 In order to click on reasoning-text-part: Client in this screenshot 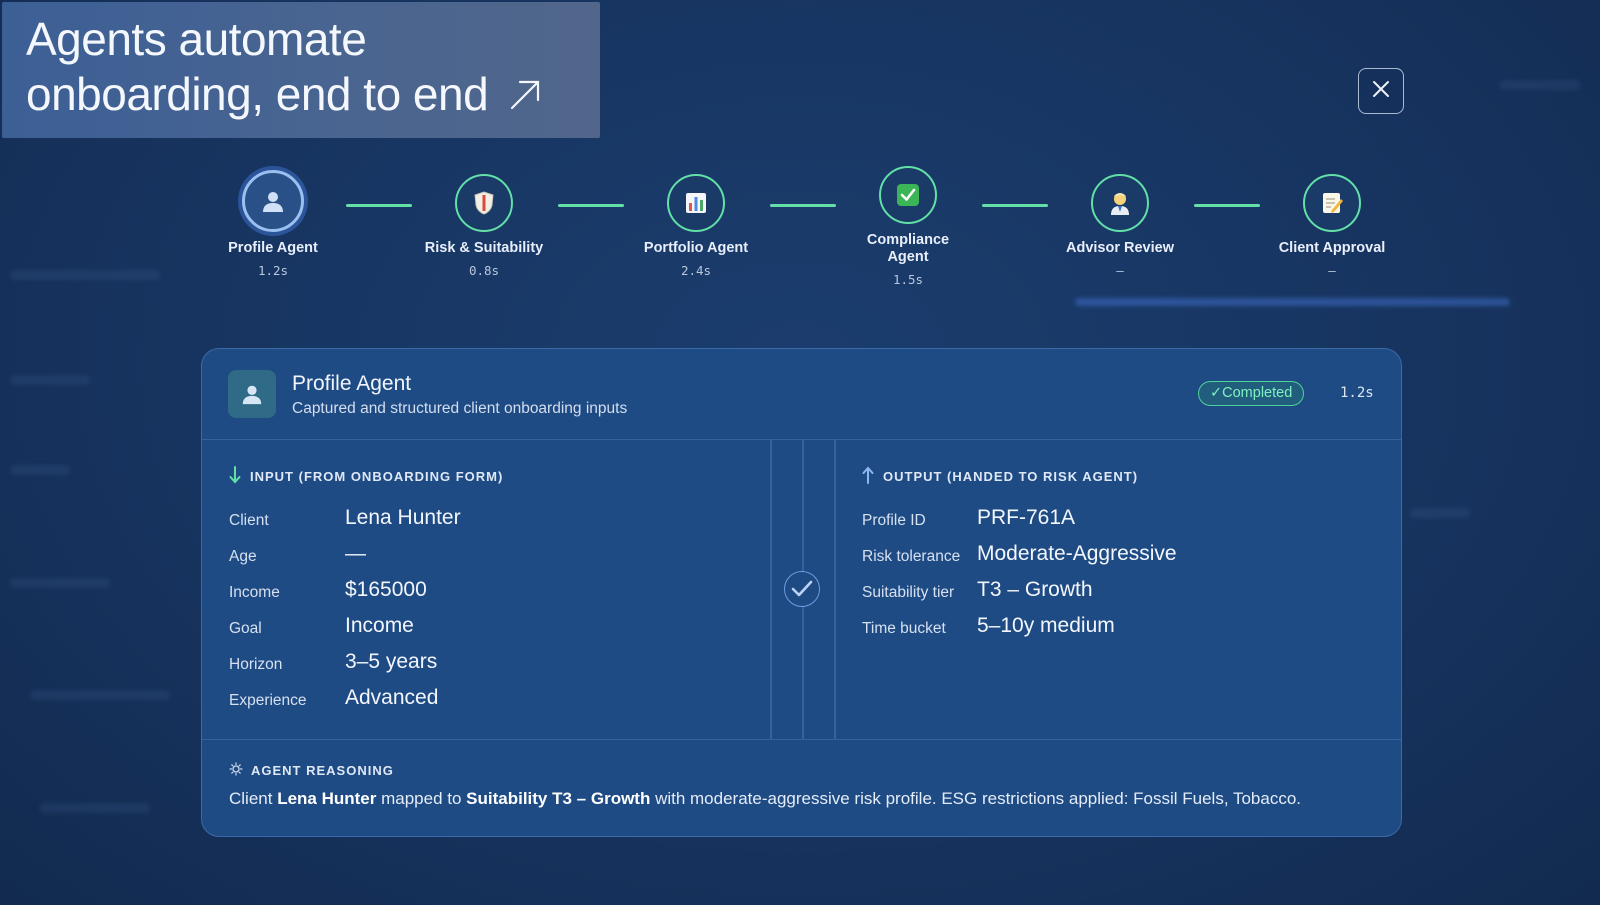, I will do `click(253, 798)`.